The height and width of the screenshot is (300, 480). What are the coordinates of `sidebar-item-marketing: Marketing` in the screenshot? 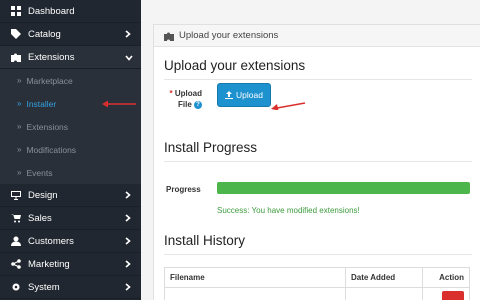 It's located at (70, 264).